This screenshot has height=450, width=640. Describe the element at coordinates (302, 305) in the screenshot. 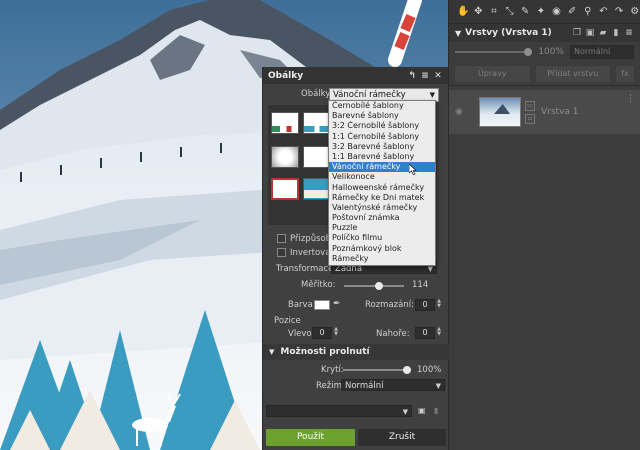

I see `color-label: Barva:` at that location.